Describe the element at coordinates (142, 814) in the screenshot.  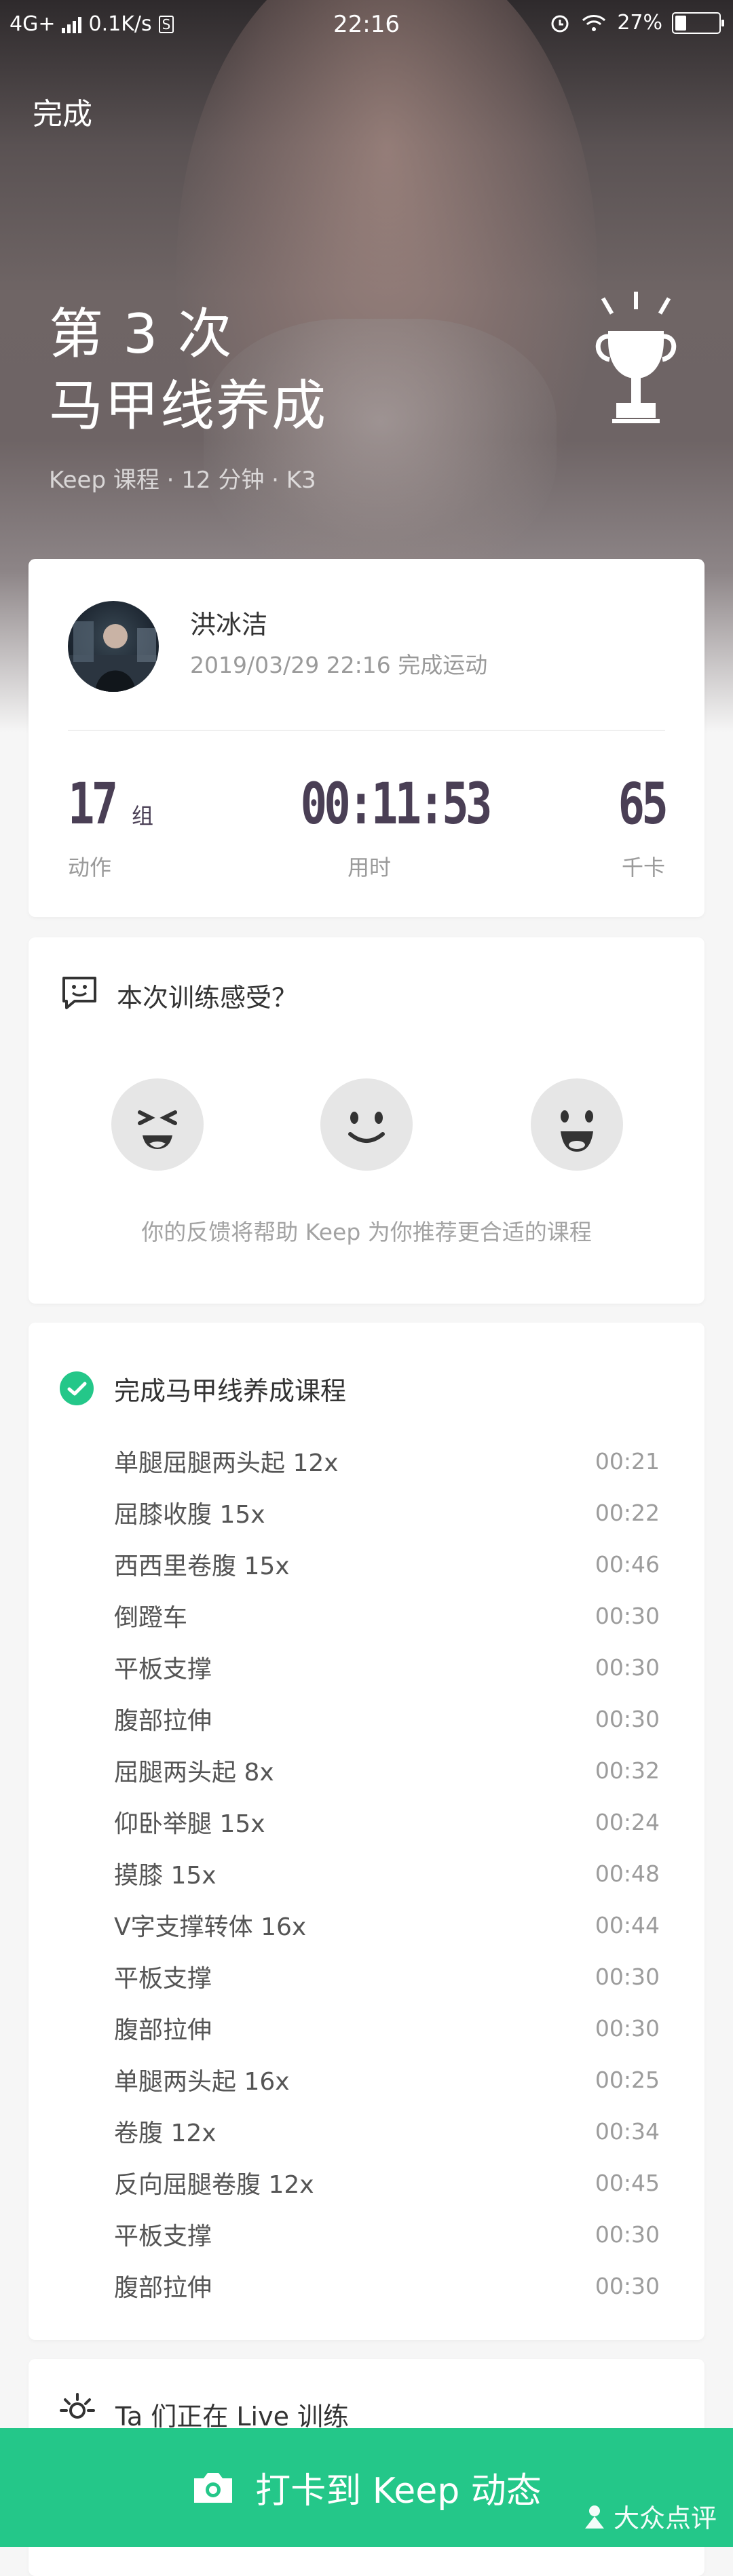
I see `stat-unit: 组` at that location.